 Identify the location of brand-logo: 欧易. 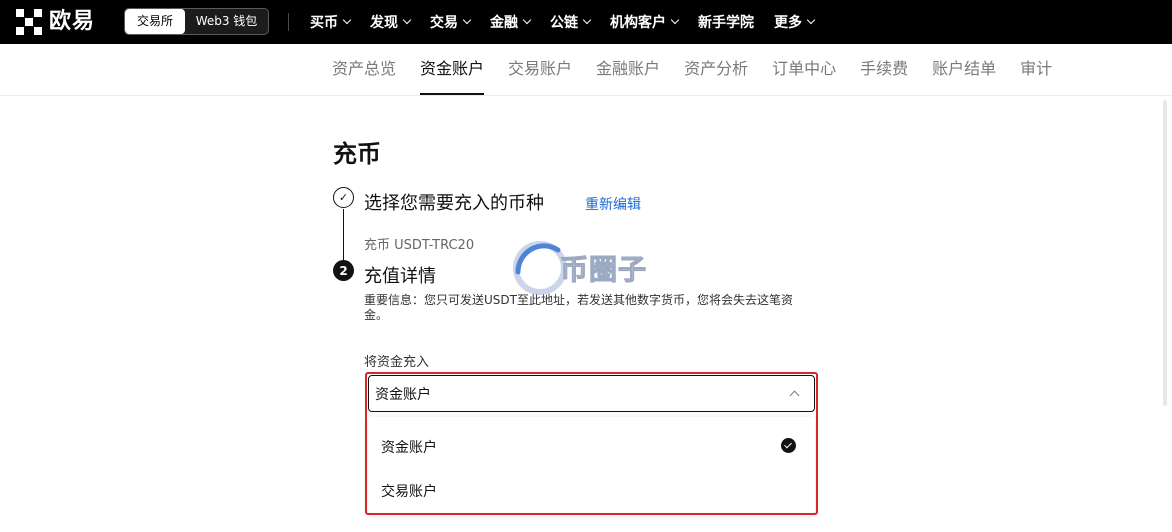
(55, 22).